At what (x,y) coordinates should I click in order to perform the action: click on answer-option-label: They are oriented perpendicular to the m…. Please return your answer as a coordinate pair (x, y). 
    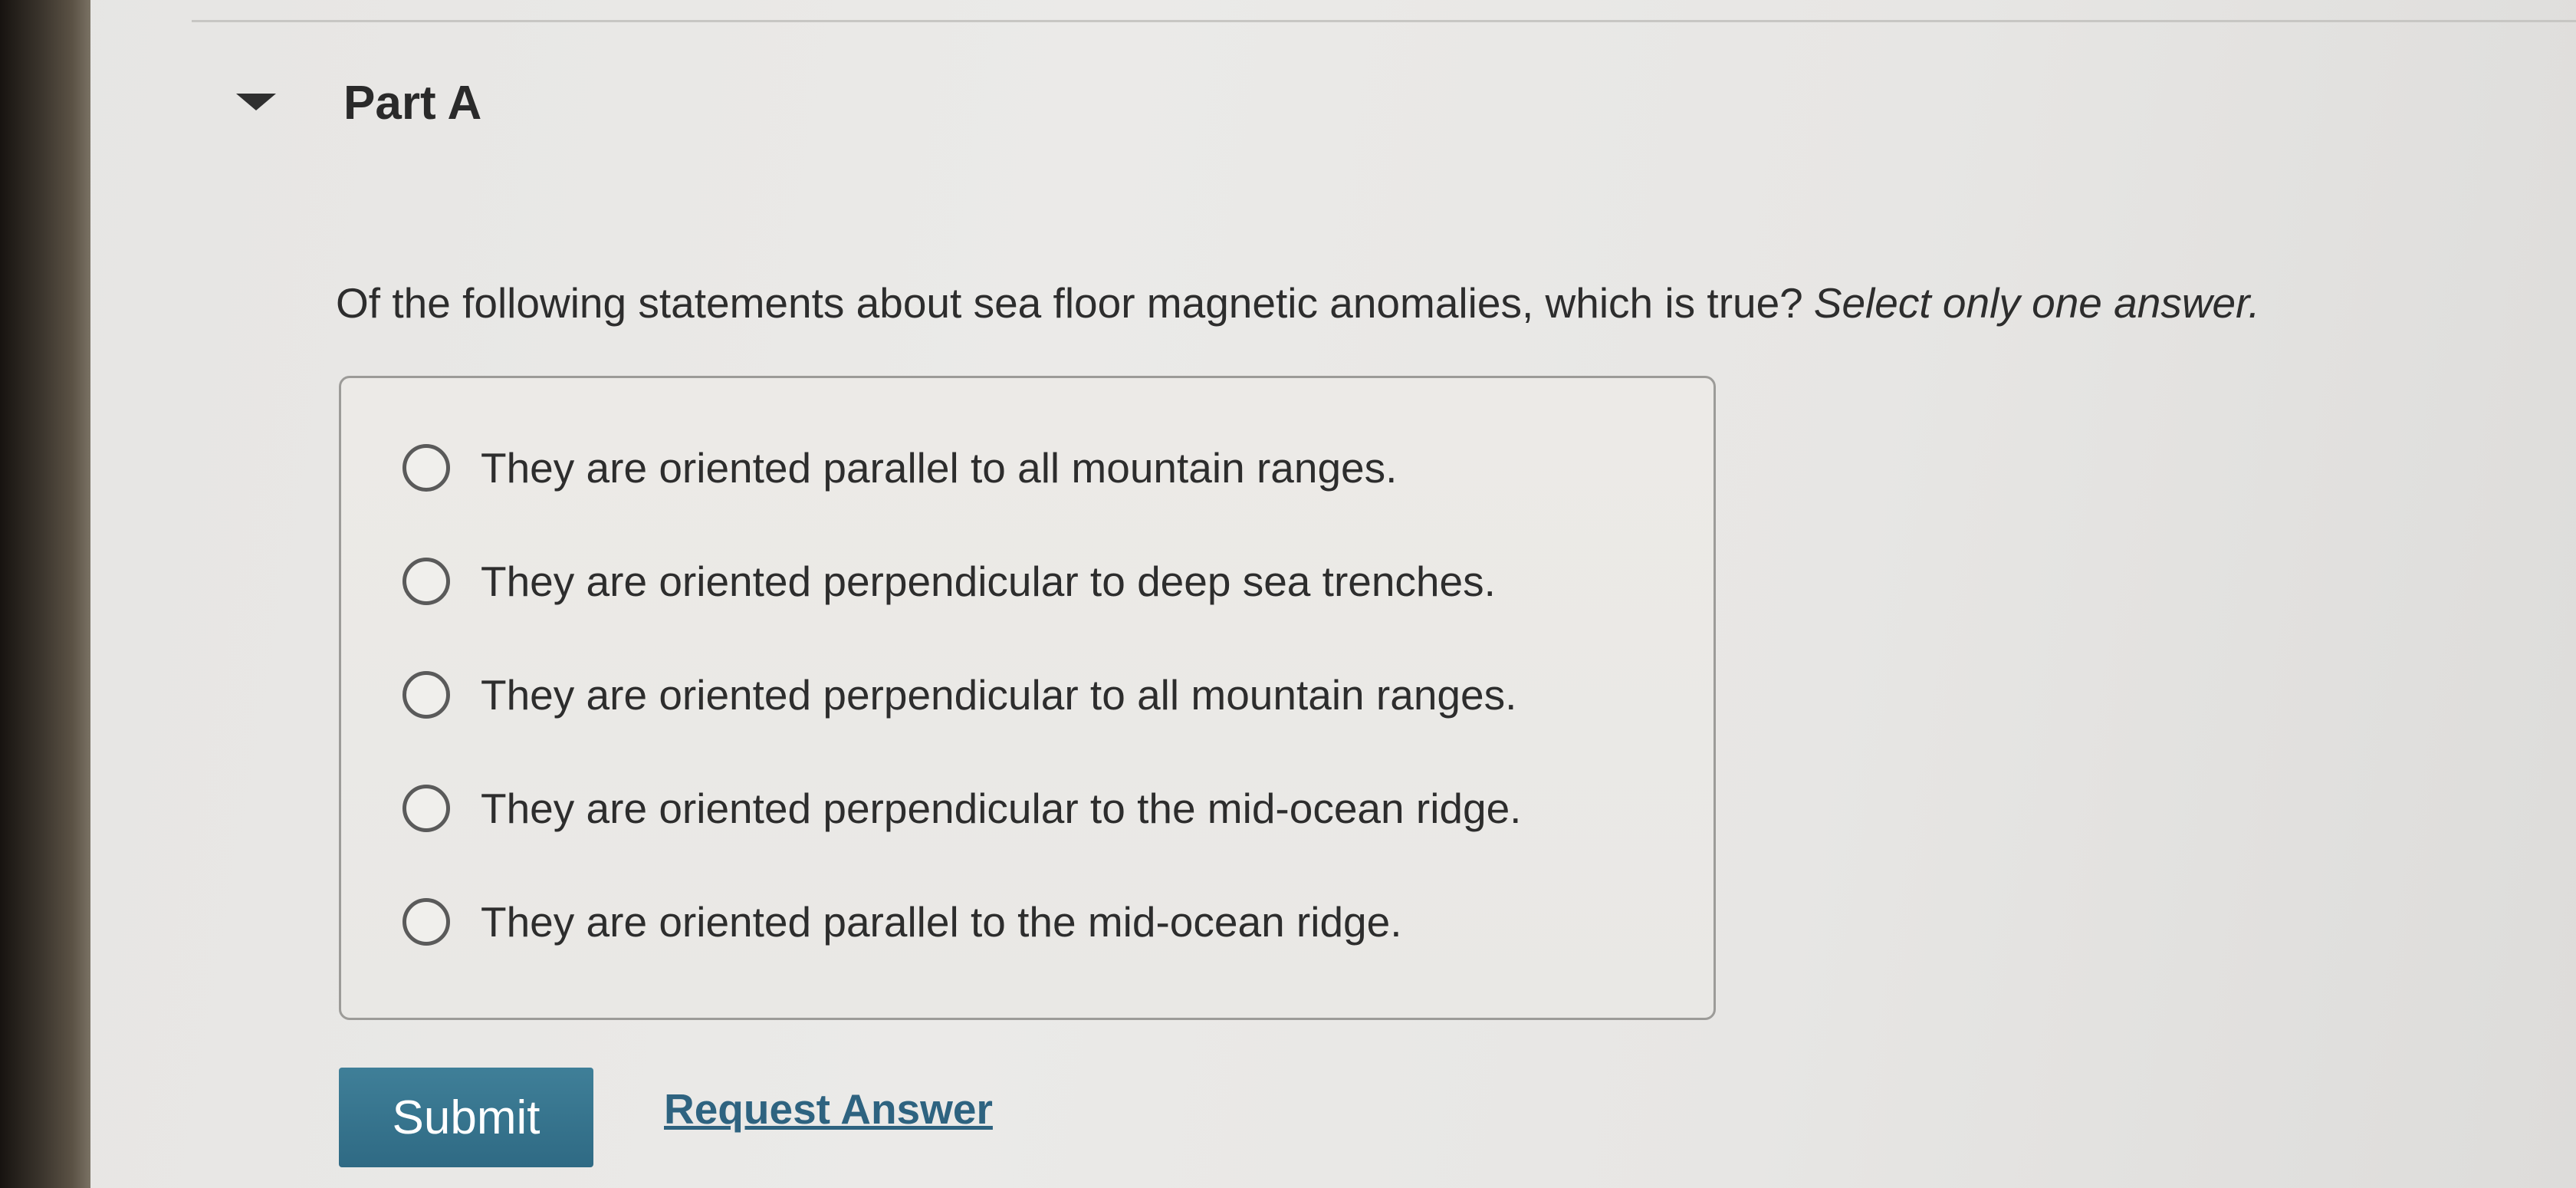
    Looking at the image, I should click on (1002, 808).